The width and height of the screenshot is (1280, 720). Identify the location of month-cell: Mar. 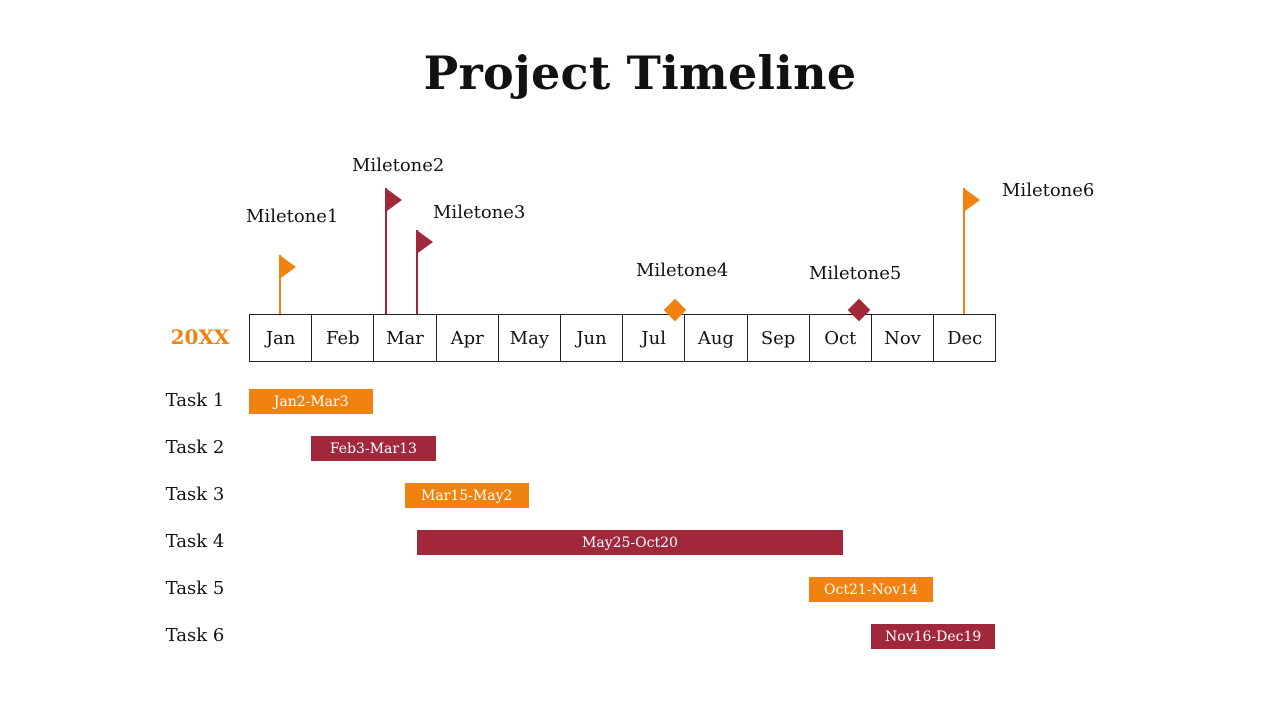
(405, 338).